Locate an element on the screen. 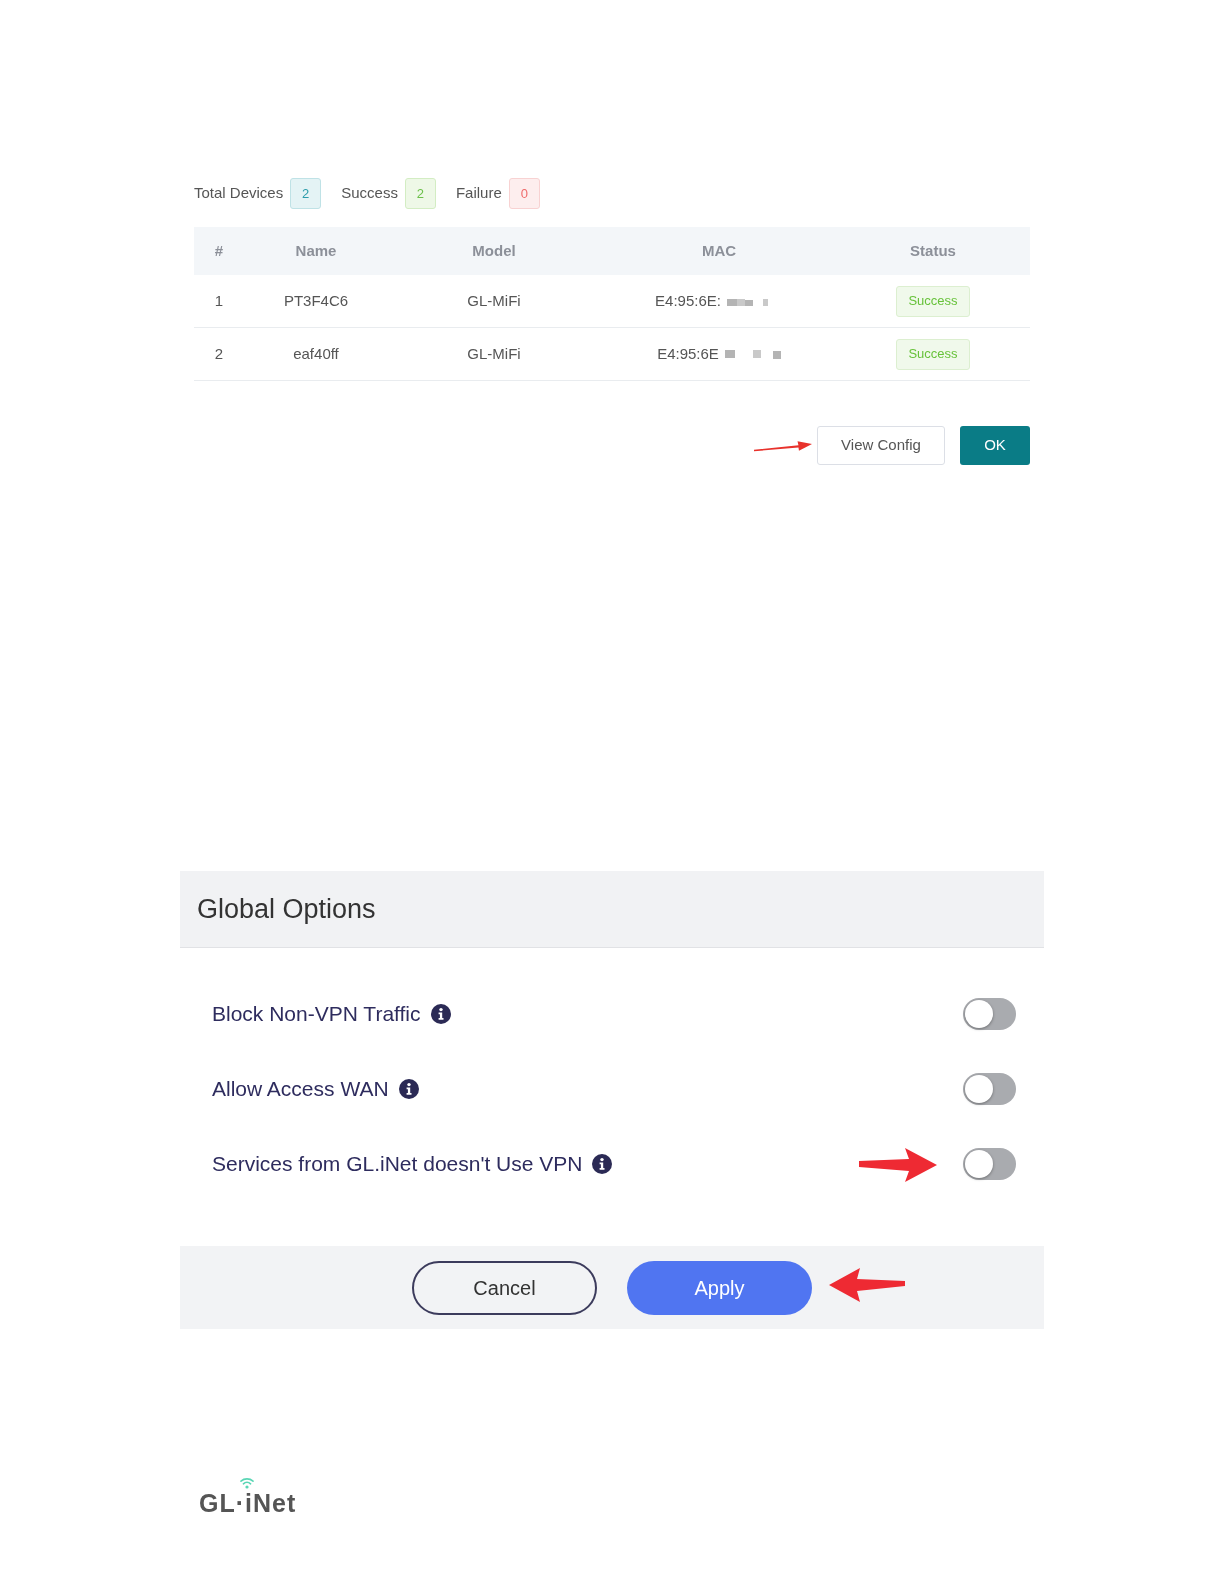 This screenshot has width=1224, height=1584. apply-button: Apply is located at coordinates (719, 1287).